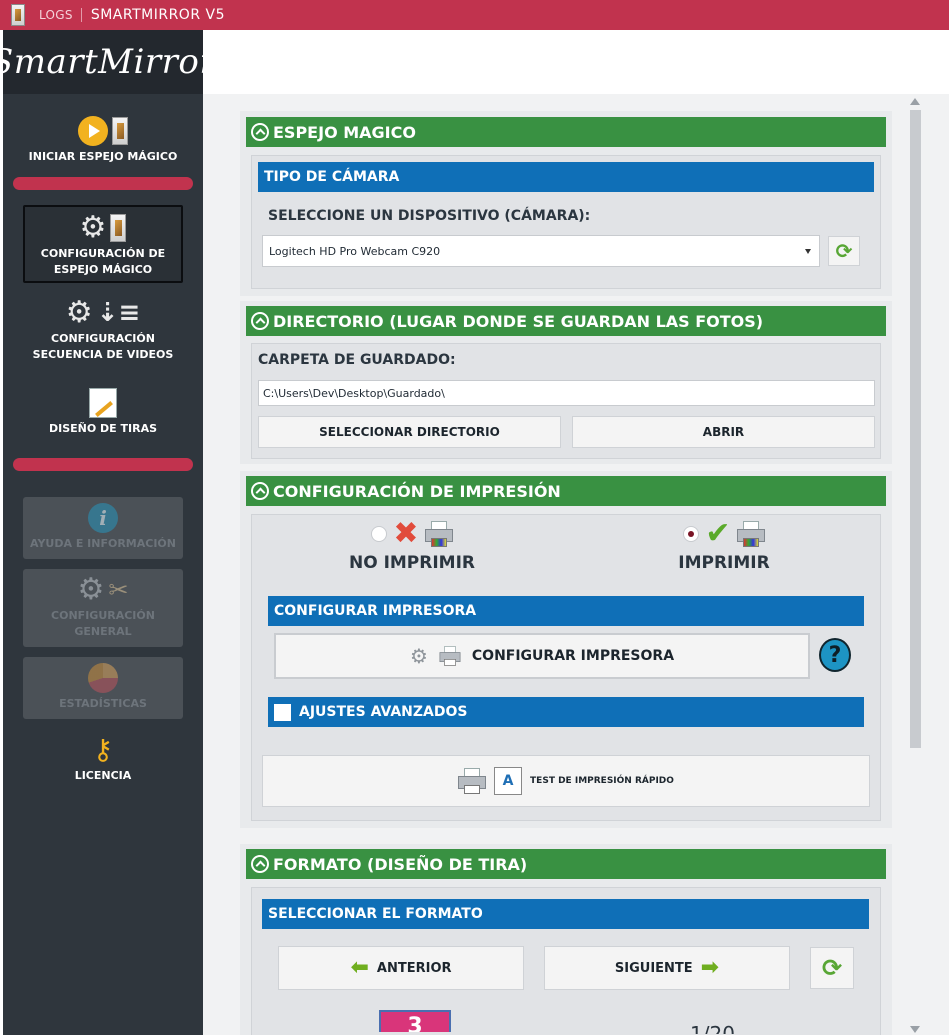 The height and width of the screenshot is (1035, 949). I want to click on select-format-title: SELECCIONAR EL FORMATO, so click(375, 914).